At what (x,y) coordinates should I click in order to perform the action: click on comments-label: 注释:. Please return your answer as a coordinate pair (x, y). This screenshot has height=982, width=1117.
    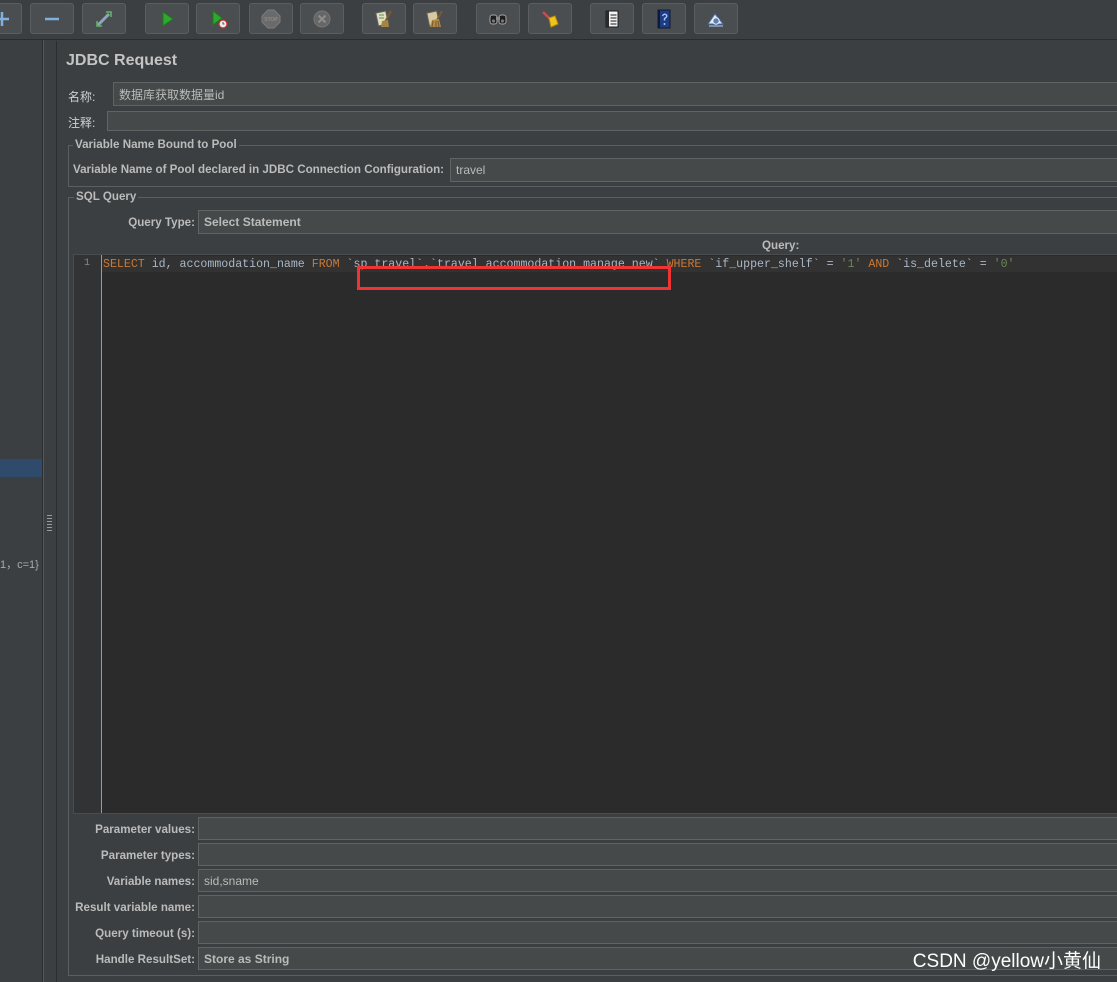
    Looking at the image, I should click on (82, 123).